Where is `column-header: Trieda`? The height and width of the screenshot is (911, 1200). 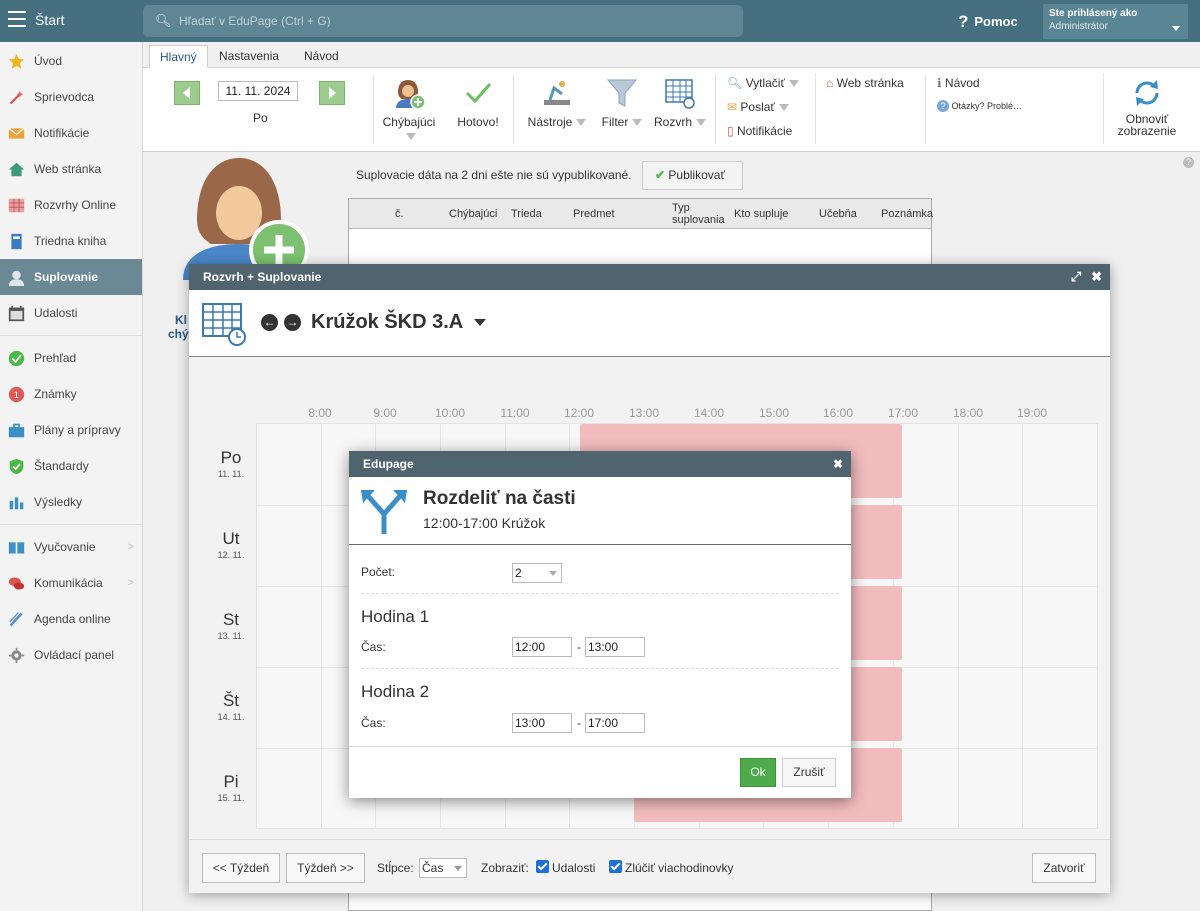
column-header: Trieda is located at coordinates (526, 214).